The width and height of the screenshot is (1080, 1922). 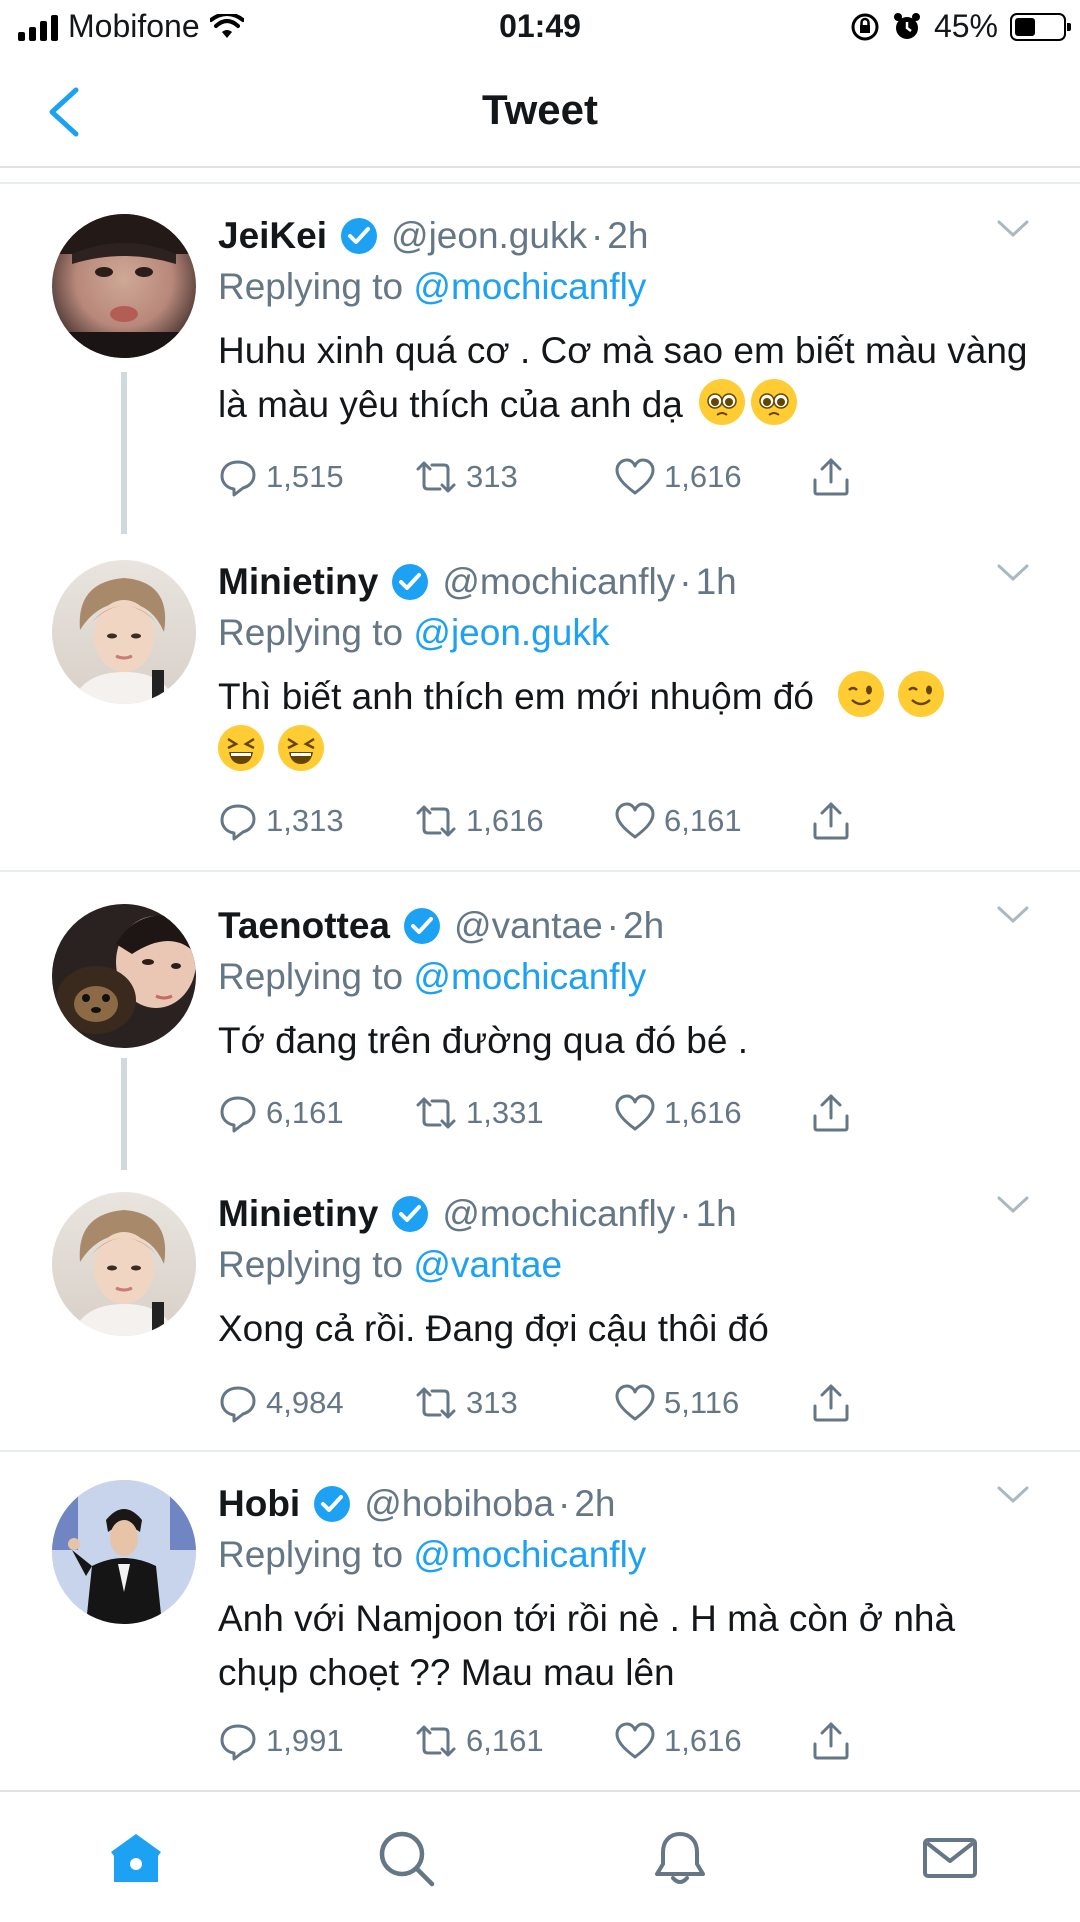 I want to click on retweet-button: 6,161, so click(x=514, y=1741).